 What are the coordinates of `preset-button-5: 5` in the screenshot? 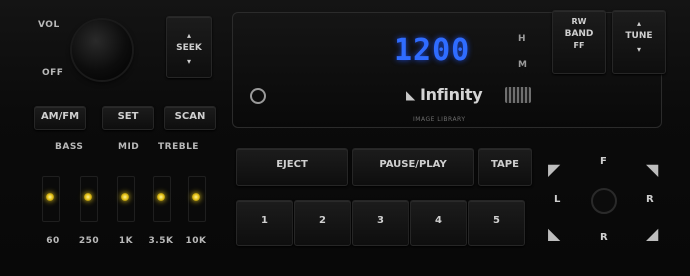 It's located at (496, 223).